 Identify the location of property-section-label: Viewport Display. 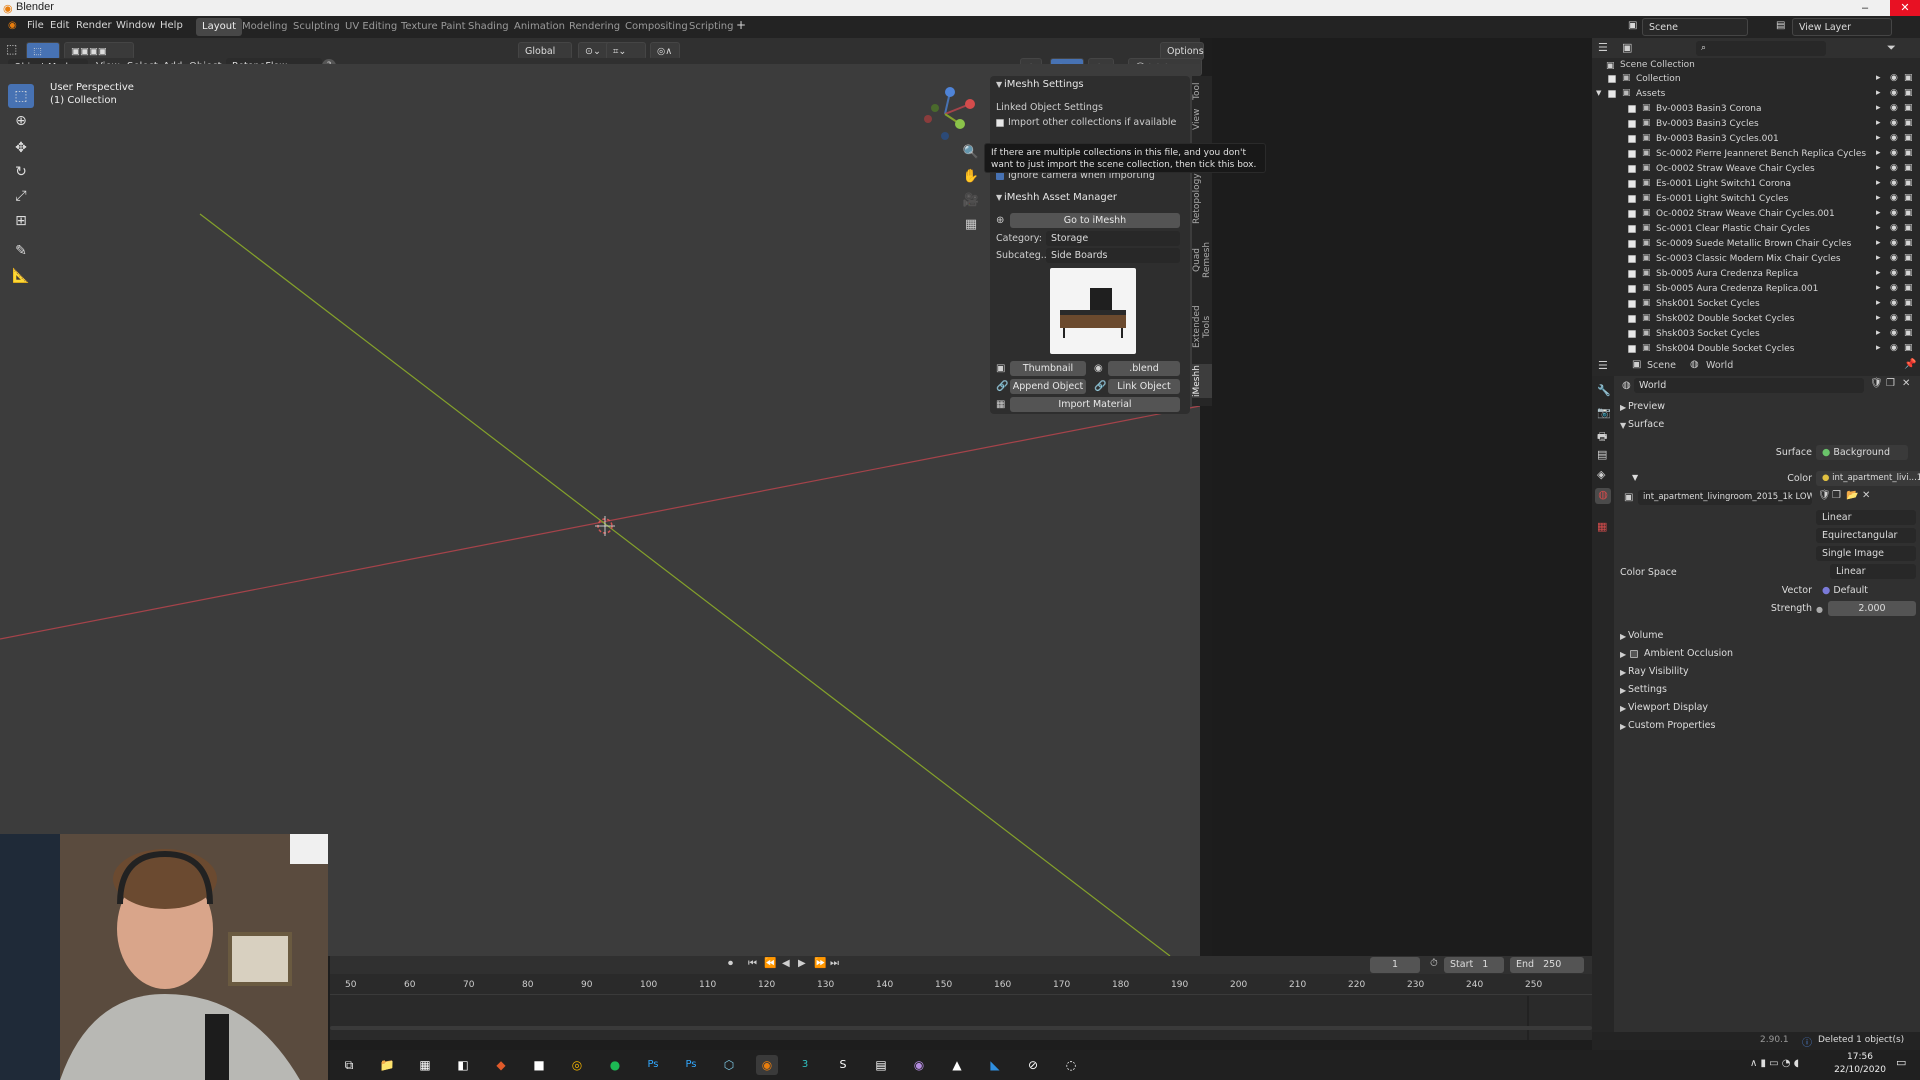
(1668, 707).